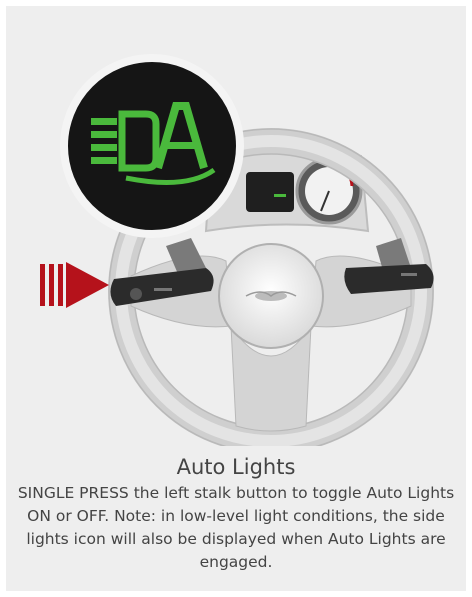 Image resolution: width=472 pixels, height=597 pixels. I want to click on red-arrow-icon, so click(74, 285).